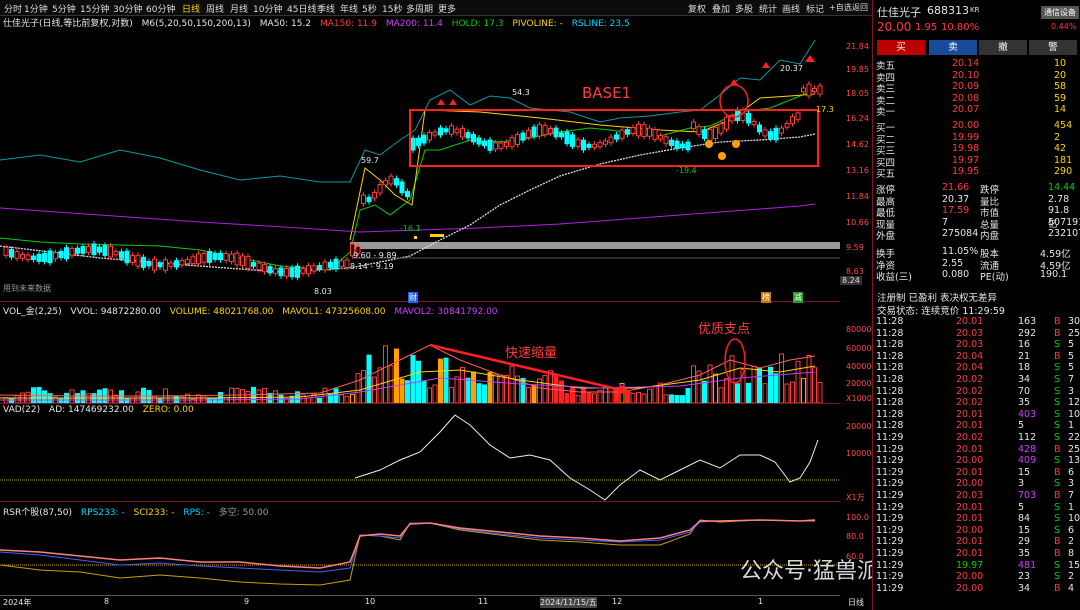 The image size is (1080, 610). What do you see at coordinates (894, 27) in the screenshot?
I see `last-price: 20.00` at bounding box center [894, 27].